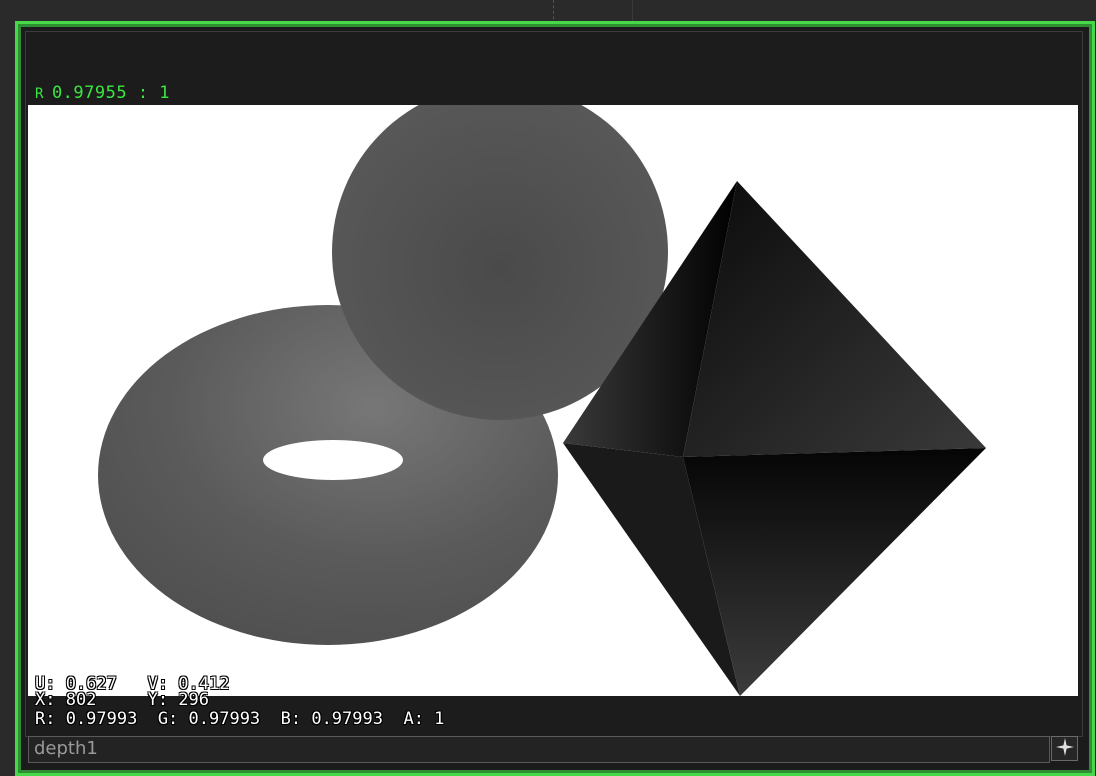 Image resolution: width=1096 pixels, height=776 pixels. I want to click on panel-divider, so click(632, 11).